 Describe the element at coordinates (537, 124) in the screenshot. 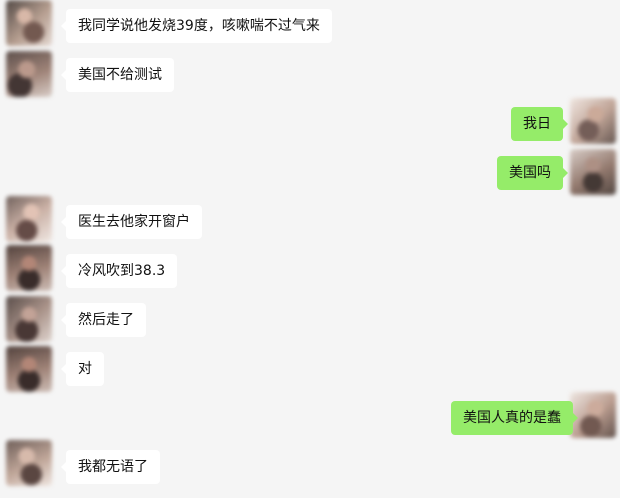

I see `message-text: 我日` at that location.